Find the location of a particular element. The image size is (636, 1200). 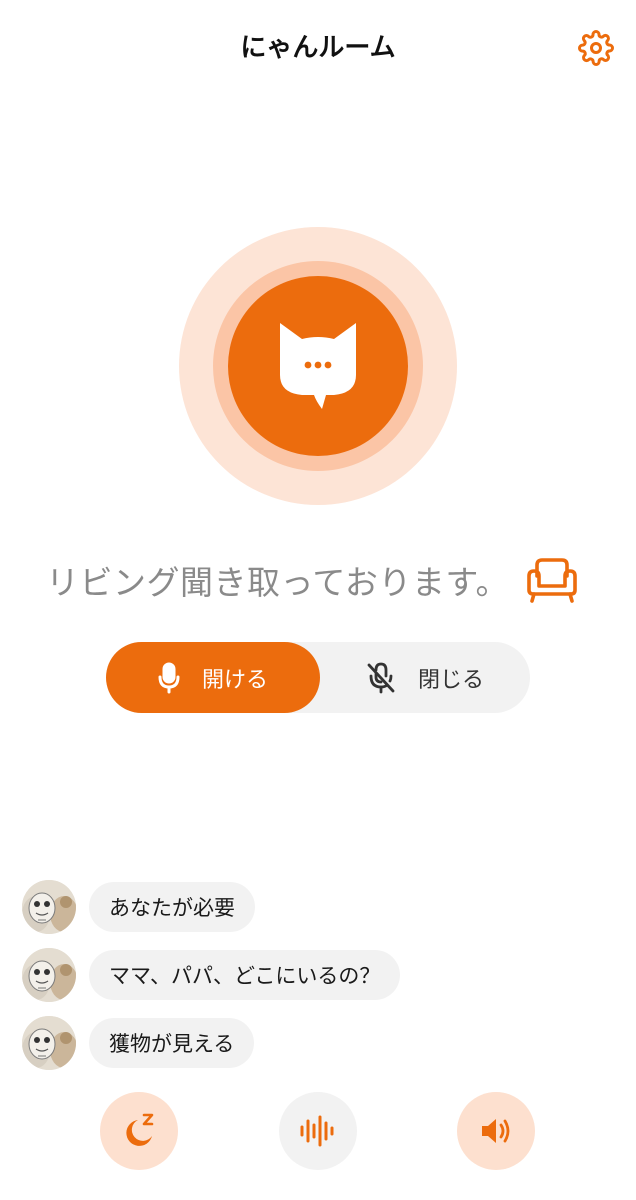

message-bubble: ママ、パパ、どこにいるの？ is located at coordinates (245, 975).